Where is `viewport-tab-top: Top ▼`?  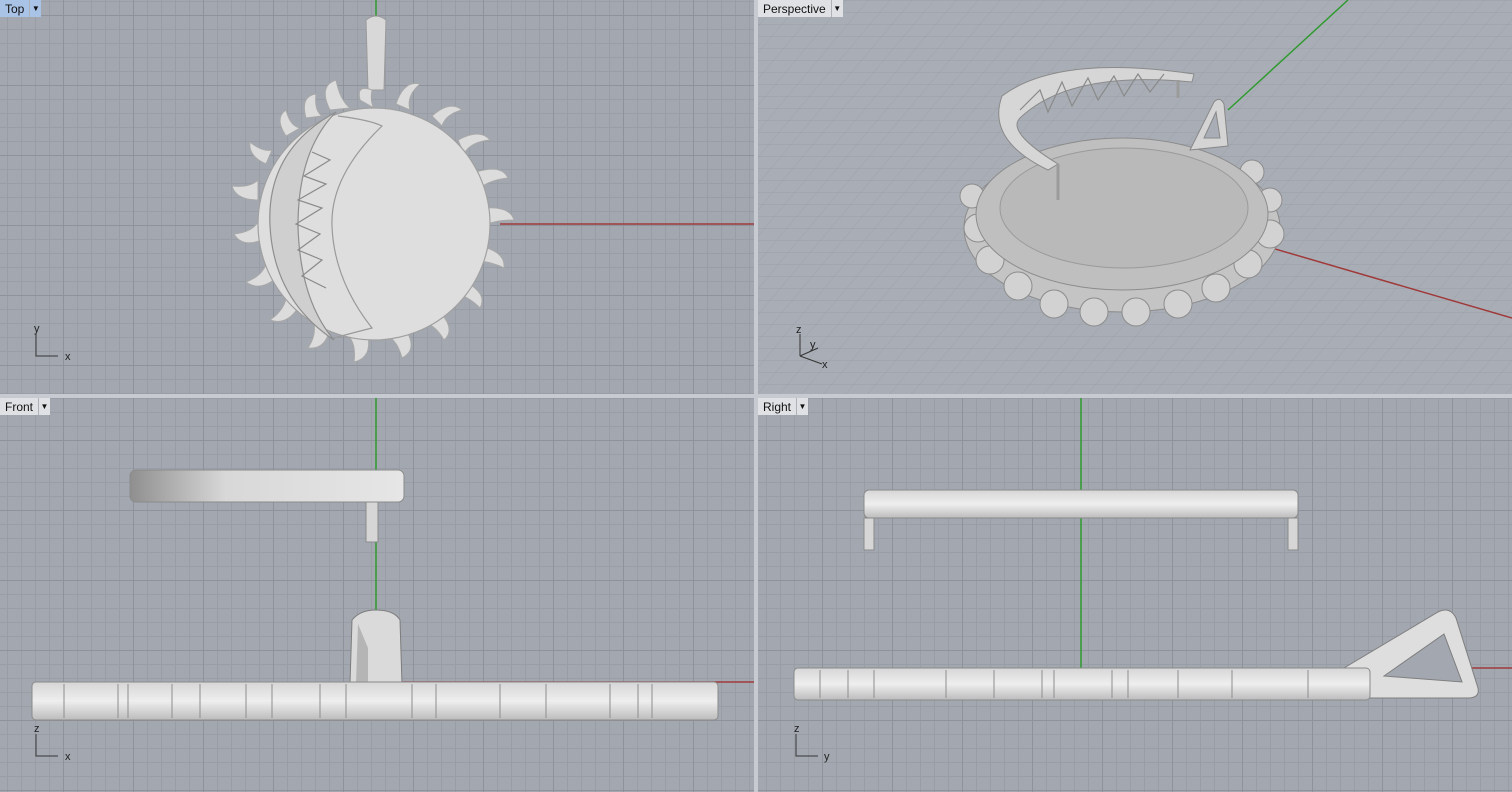
viewport-tab-top: Top ▼ is located at coordinates (21, 8).